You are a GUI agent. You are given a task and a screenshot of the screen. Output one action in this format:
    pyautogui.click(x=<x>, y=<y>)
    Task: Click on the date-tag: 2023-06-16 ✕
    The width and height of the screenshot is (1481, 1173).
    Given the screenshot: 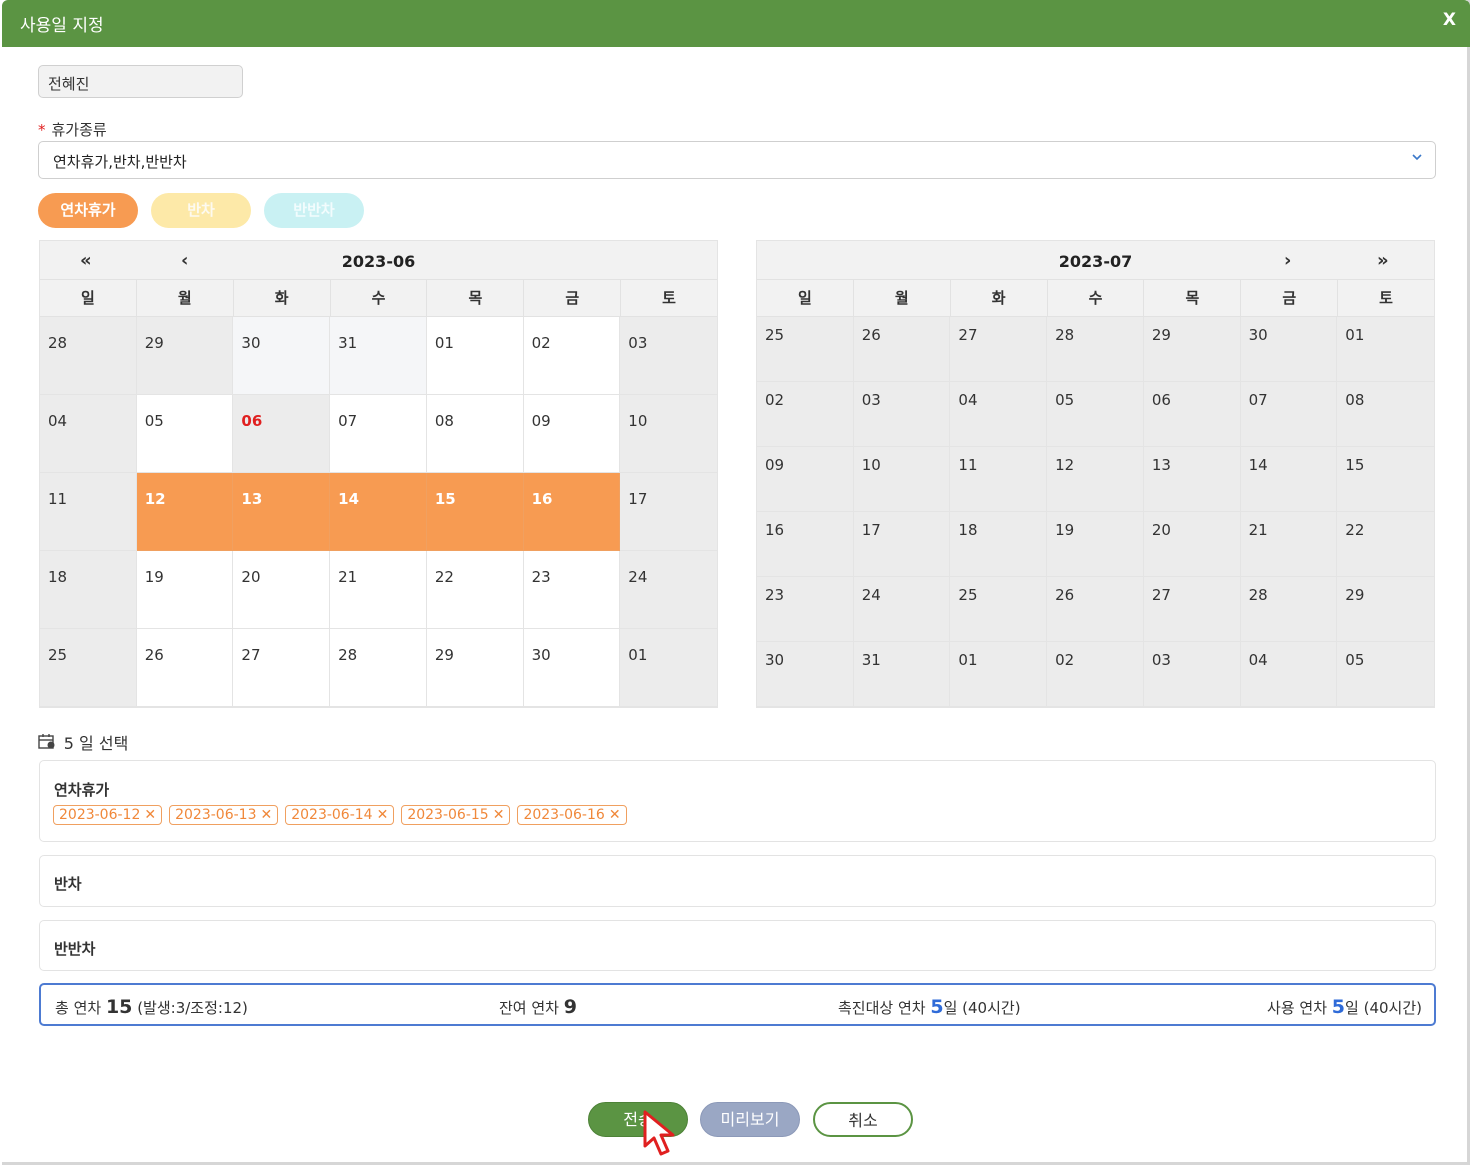 What is the action you would take?
    pyautogui.click(x=572, y=815)
    